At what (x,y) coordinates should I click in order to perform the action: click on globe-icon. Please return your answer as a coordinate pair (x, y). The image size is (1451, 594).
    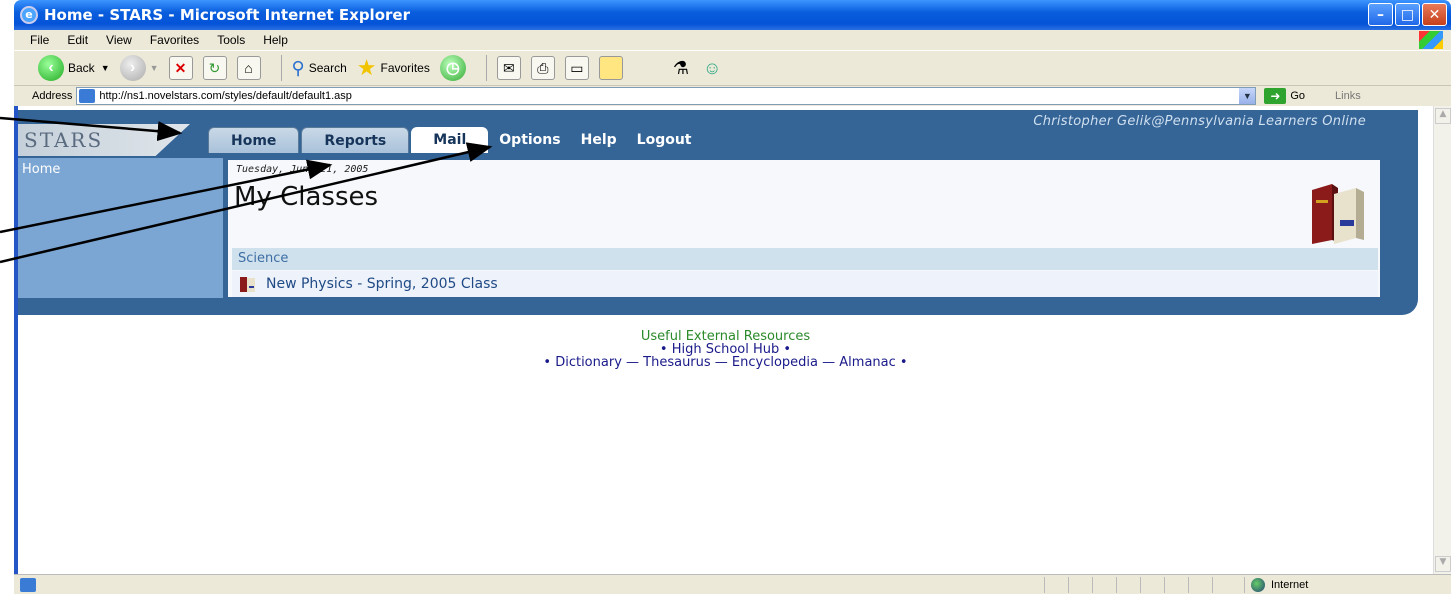
    Looking at the image, I should click on (1258, 585).